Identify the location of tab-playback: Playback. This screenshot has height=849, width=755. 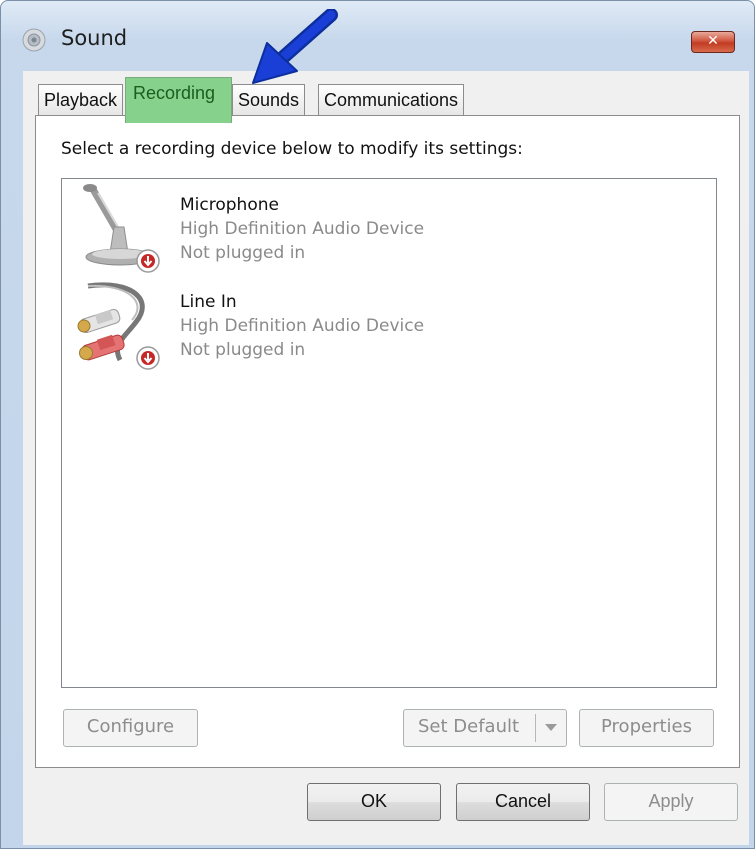
(81, 100).